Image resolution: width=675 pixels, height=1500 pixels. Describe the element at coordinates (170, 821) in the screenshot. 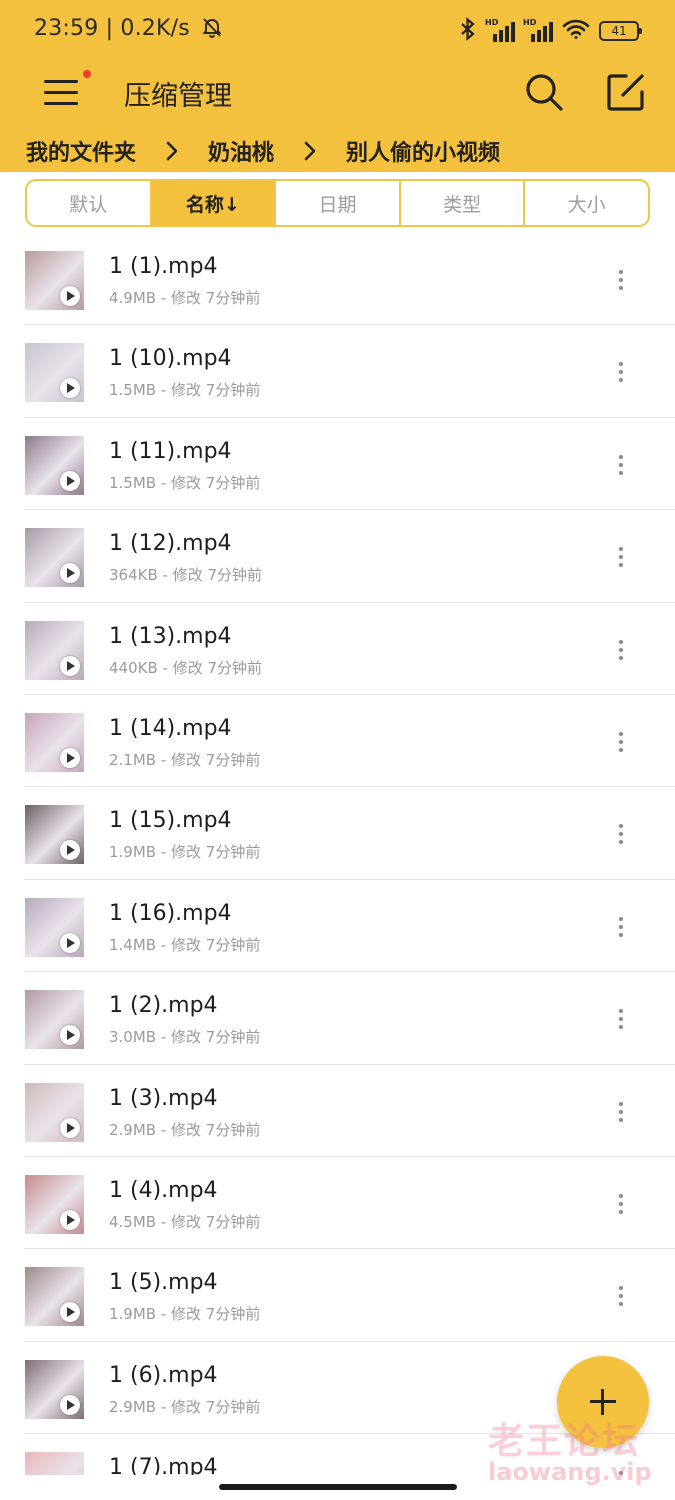

I see `file-name: 1 (15).mp4` at that location.